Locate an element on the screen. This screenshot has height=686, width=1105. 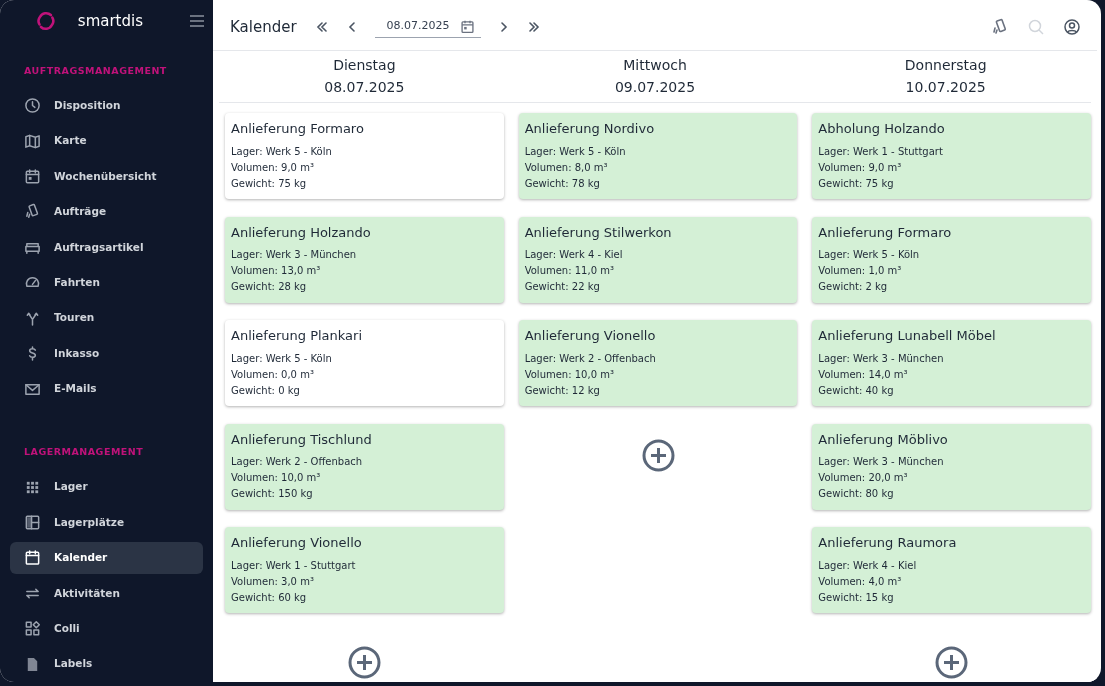
event-card: Anlieferung Raumora Lager: Werk 4 - Kiel Volumen: 4,0 m³ Gewicht: 15 kg is located at coordinates (951, 570).